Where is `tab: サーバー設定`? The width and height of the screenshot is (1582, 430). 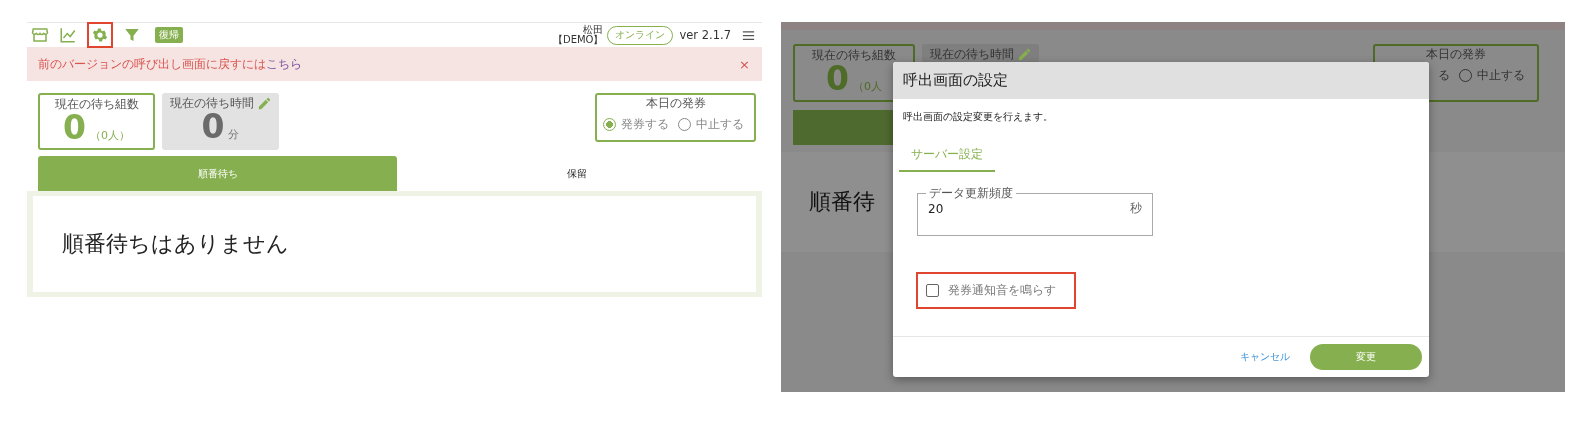 tab: サーバー設定 is located at coordinates (947, 156).